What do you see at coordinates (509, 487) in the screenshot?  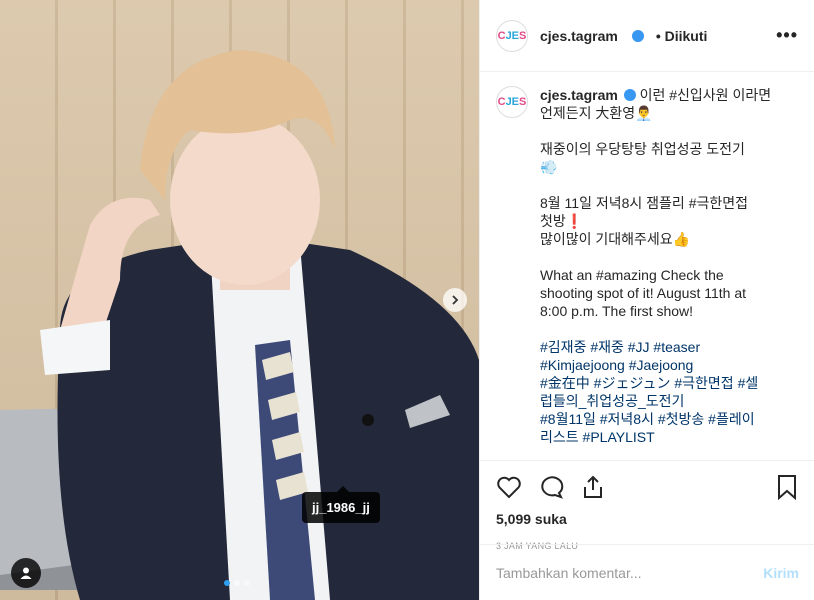 I see `heart-icon` at bounding box center [509, 487].